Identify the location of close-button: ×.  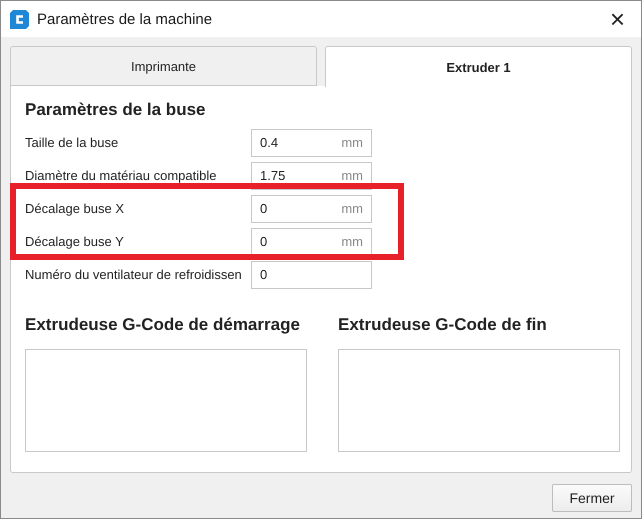
(617, 19).